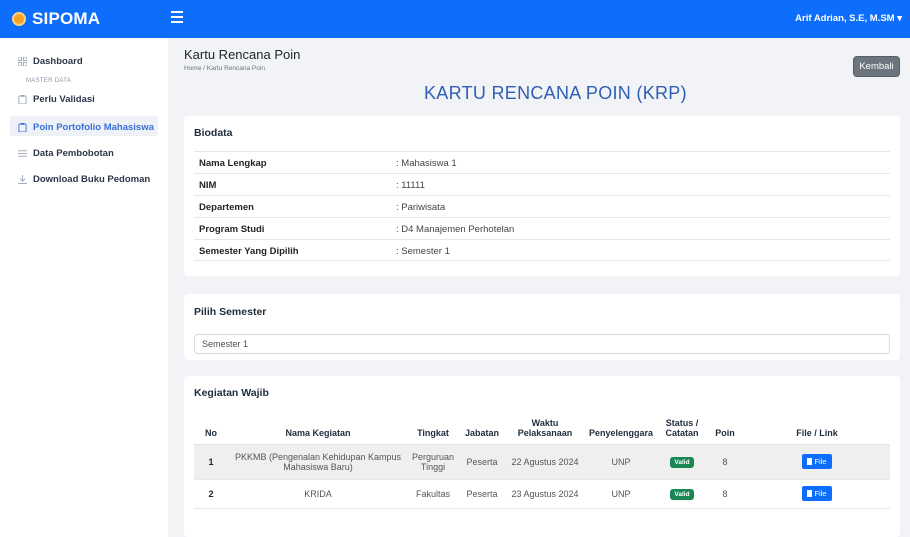 This screenshot has height=537, width=910. I want to click on column-header: Tingkat, so click(433, 429).